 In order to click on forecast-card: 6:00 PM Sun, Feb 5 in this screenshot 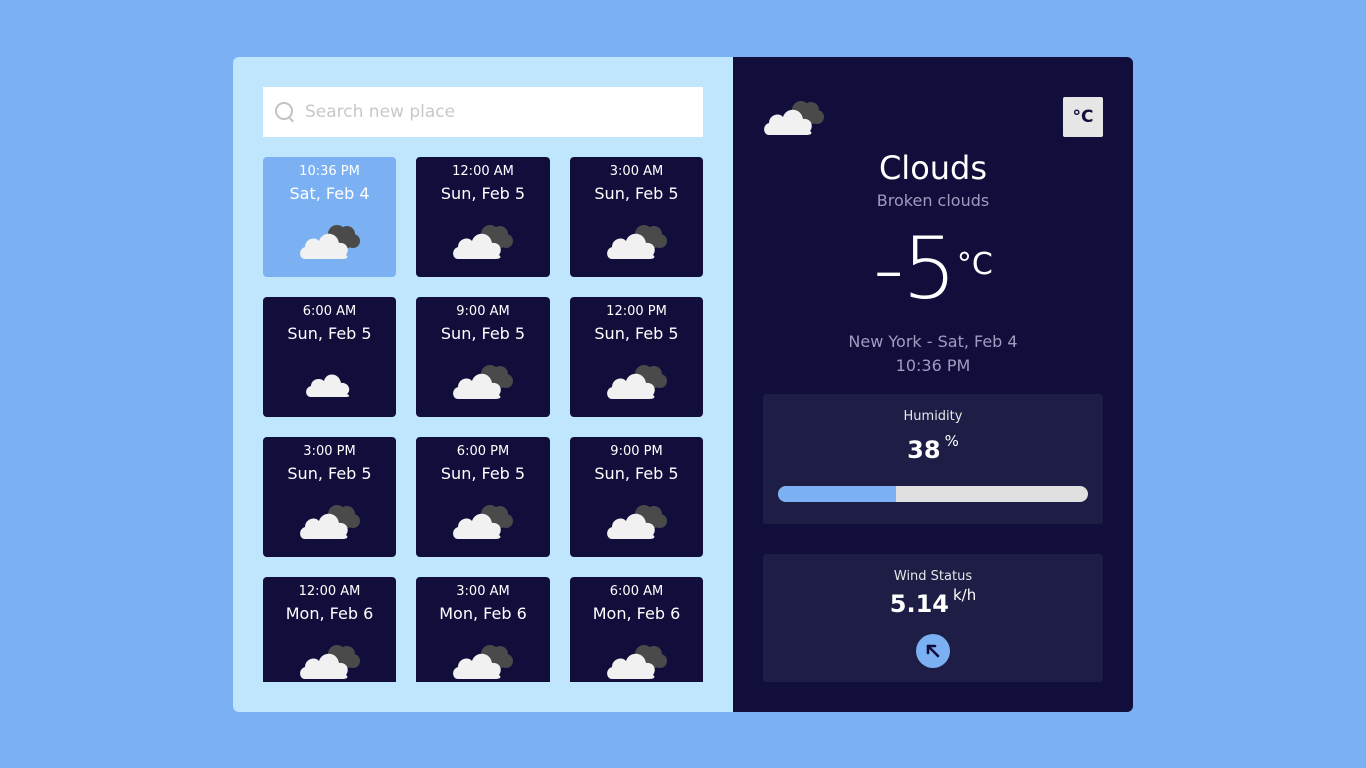, I will do `click(483, 497)`.